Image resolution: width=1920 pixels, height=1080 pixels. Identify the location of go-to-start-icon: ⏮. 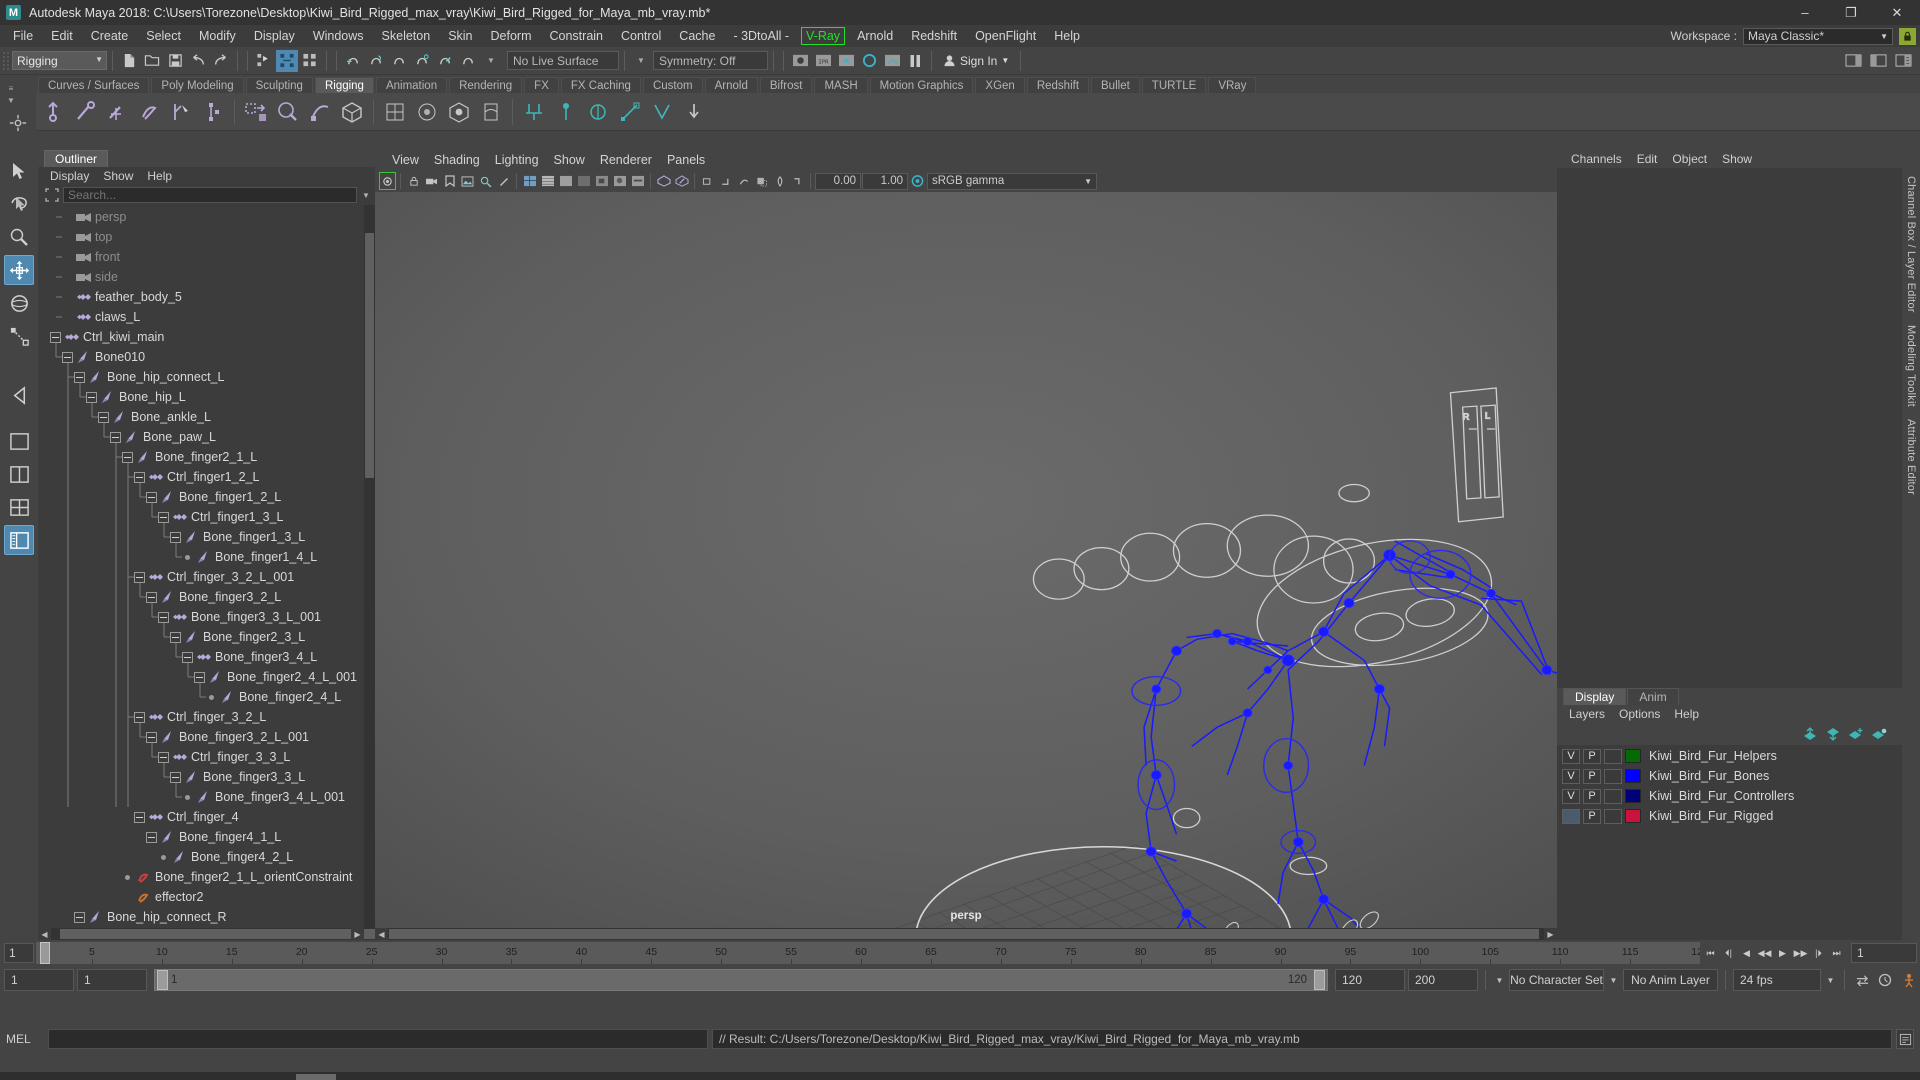
(1710, 953).